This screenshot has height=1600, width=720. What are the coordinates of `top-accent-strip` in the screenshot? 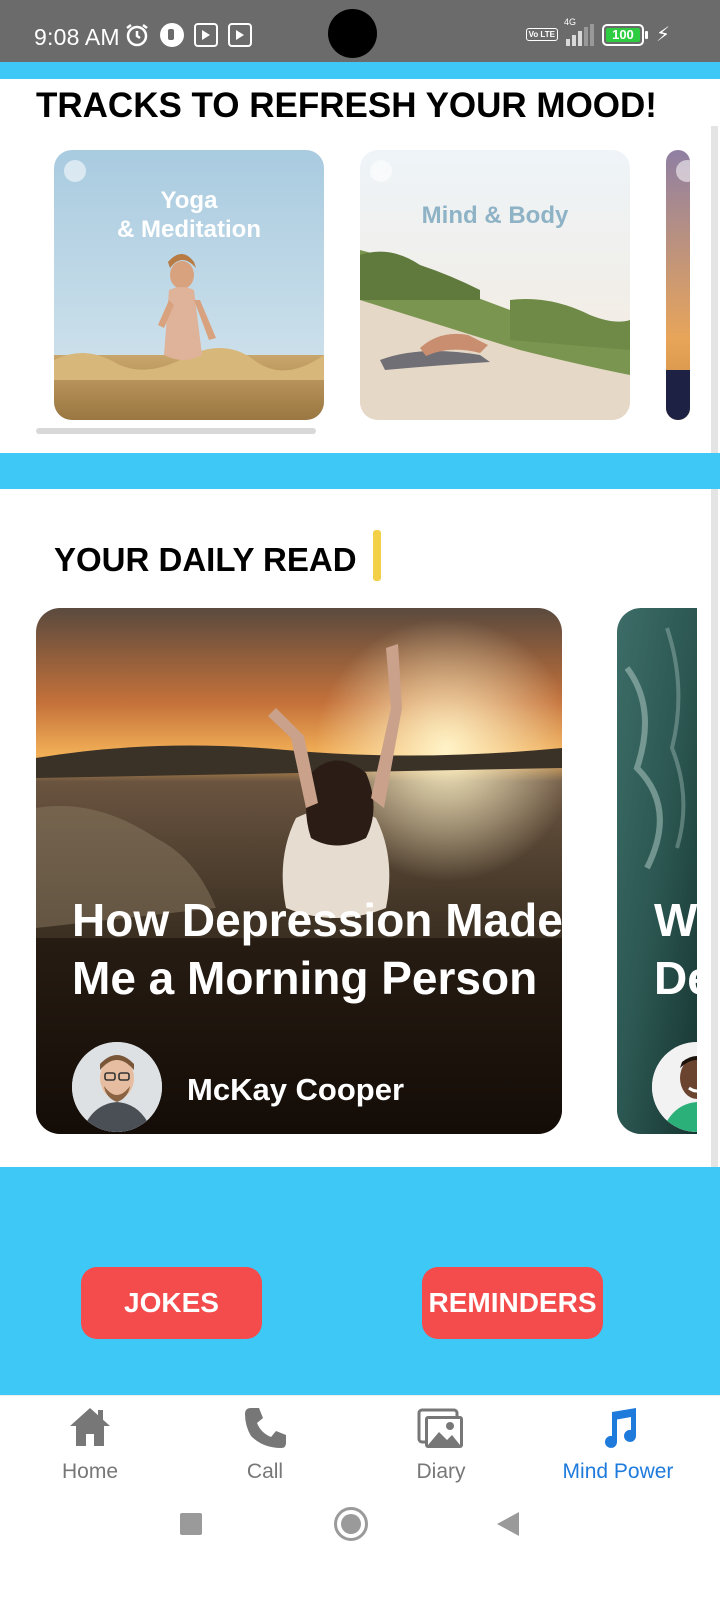 It's located at (360, 70).